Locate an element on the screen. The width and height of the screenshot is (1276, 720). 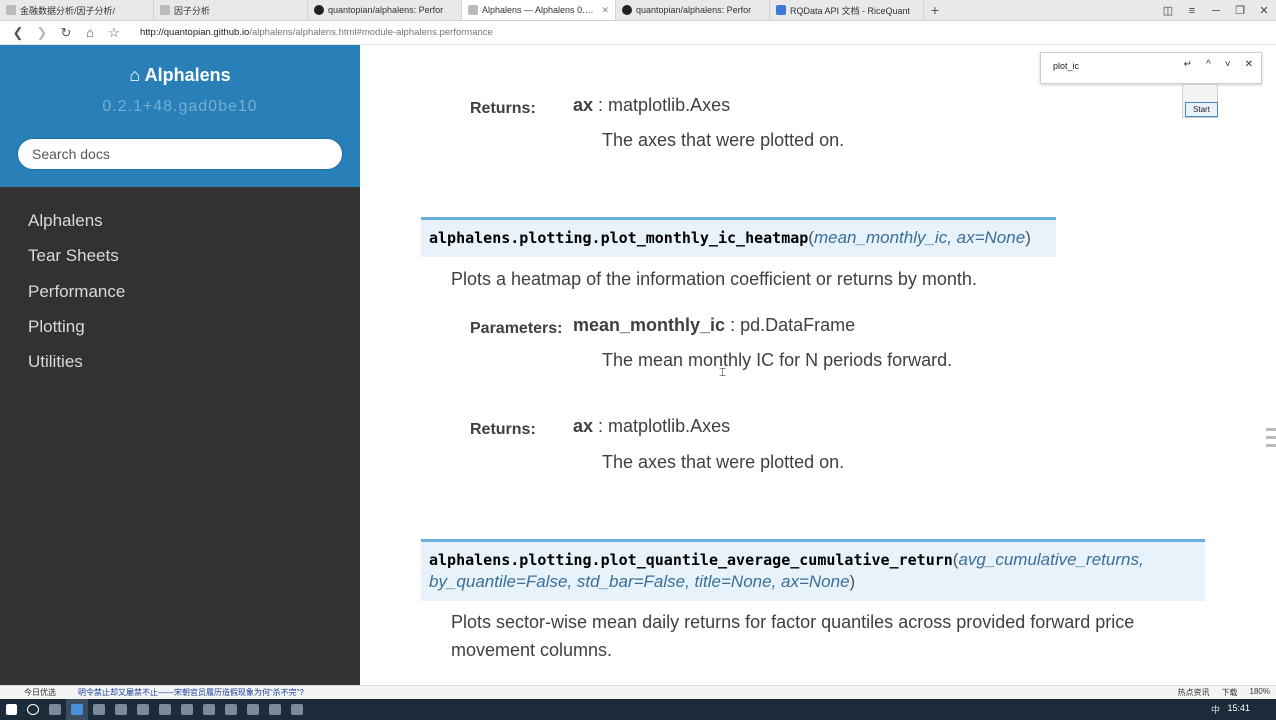
return-name: ax is located at coordinates (583, 105).